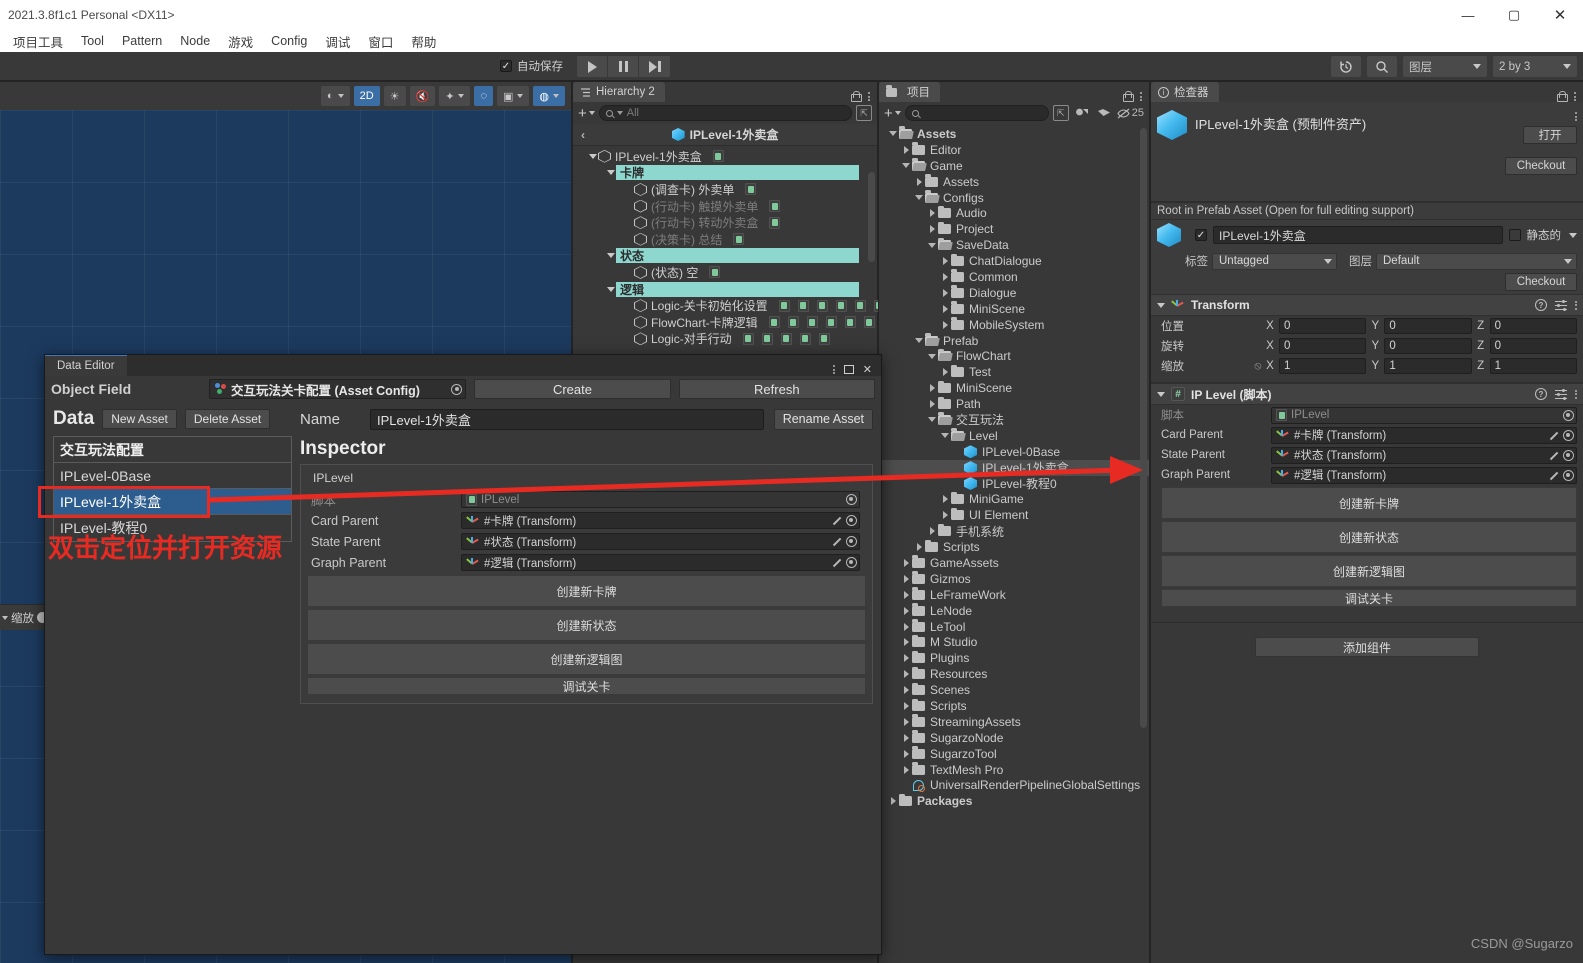  What do you see at coordinates (1445, 66) in the screenshot?
I see `layers-dropdown: 图层` at bounding box center [1445, 66].